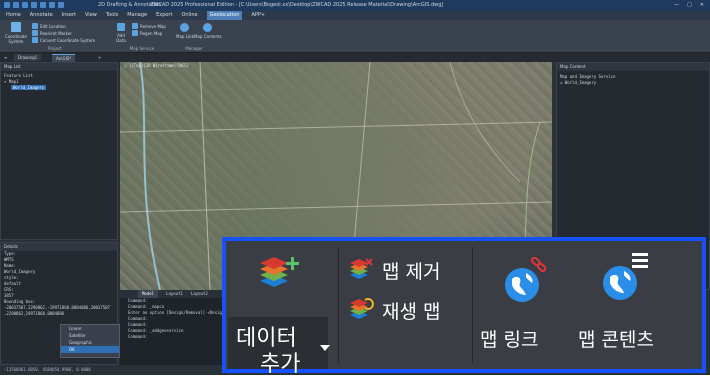 Image resolution: width=710 pixels, height=378 pixels. What do you see at coordinates (194, 48) in the screenshot?
I see `ribbon-group-label: Manager` at bounding box center [194, 48].